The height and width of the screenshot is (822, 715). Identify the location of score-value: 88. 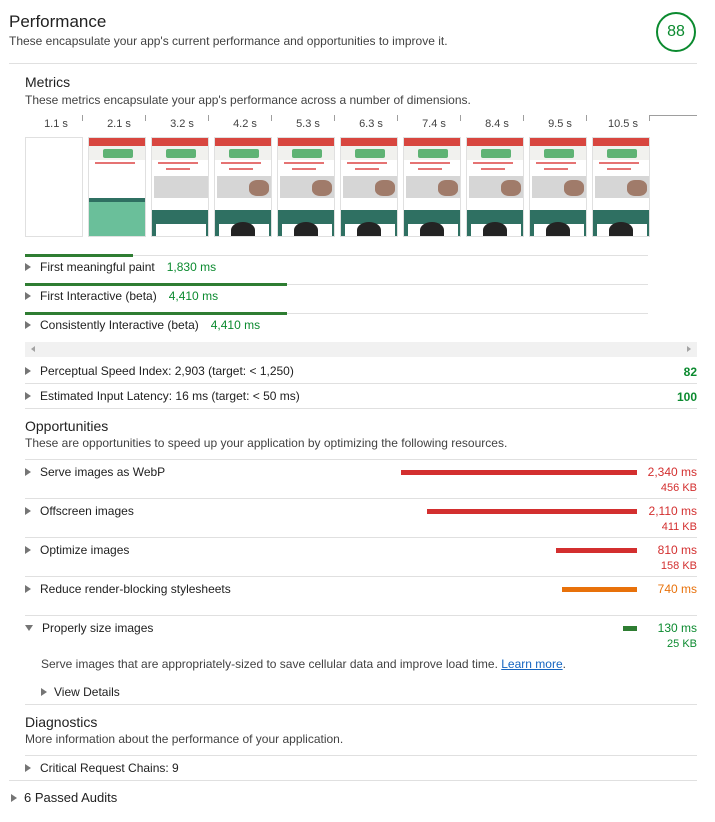
(676, 31).